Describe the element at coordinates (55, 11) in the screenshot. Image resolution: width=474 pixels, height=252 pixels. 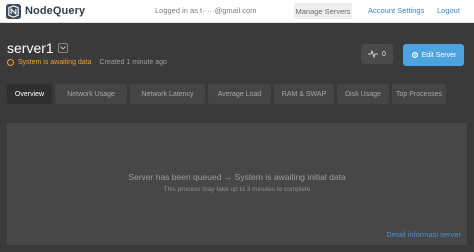
I see `brand-name: NodeQuery` at that location.